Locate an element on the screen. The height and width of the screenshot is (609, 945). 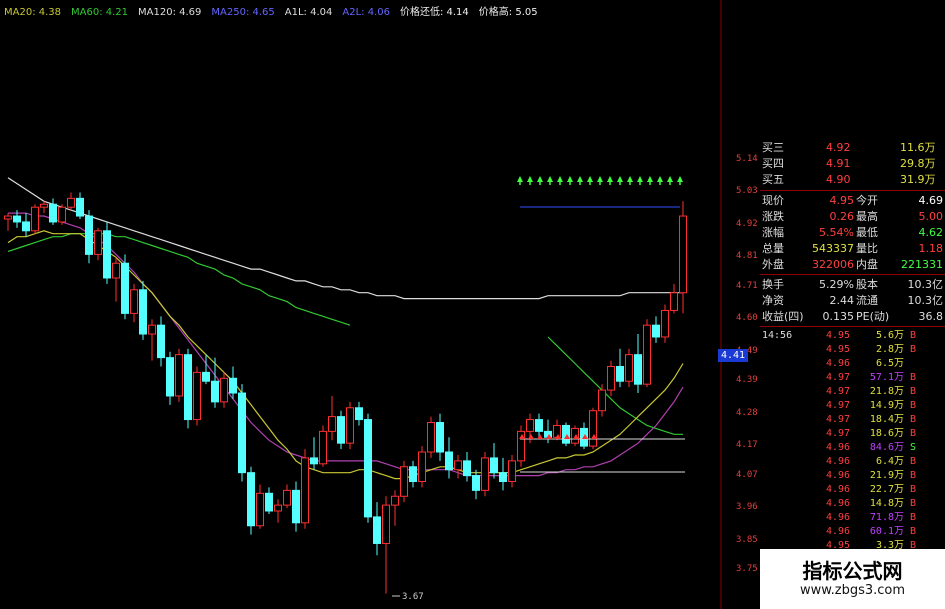
low-price-label: 3.67 is located at coordinates (413, 597).